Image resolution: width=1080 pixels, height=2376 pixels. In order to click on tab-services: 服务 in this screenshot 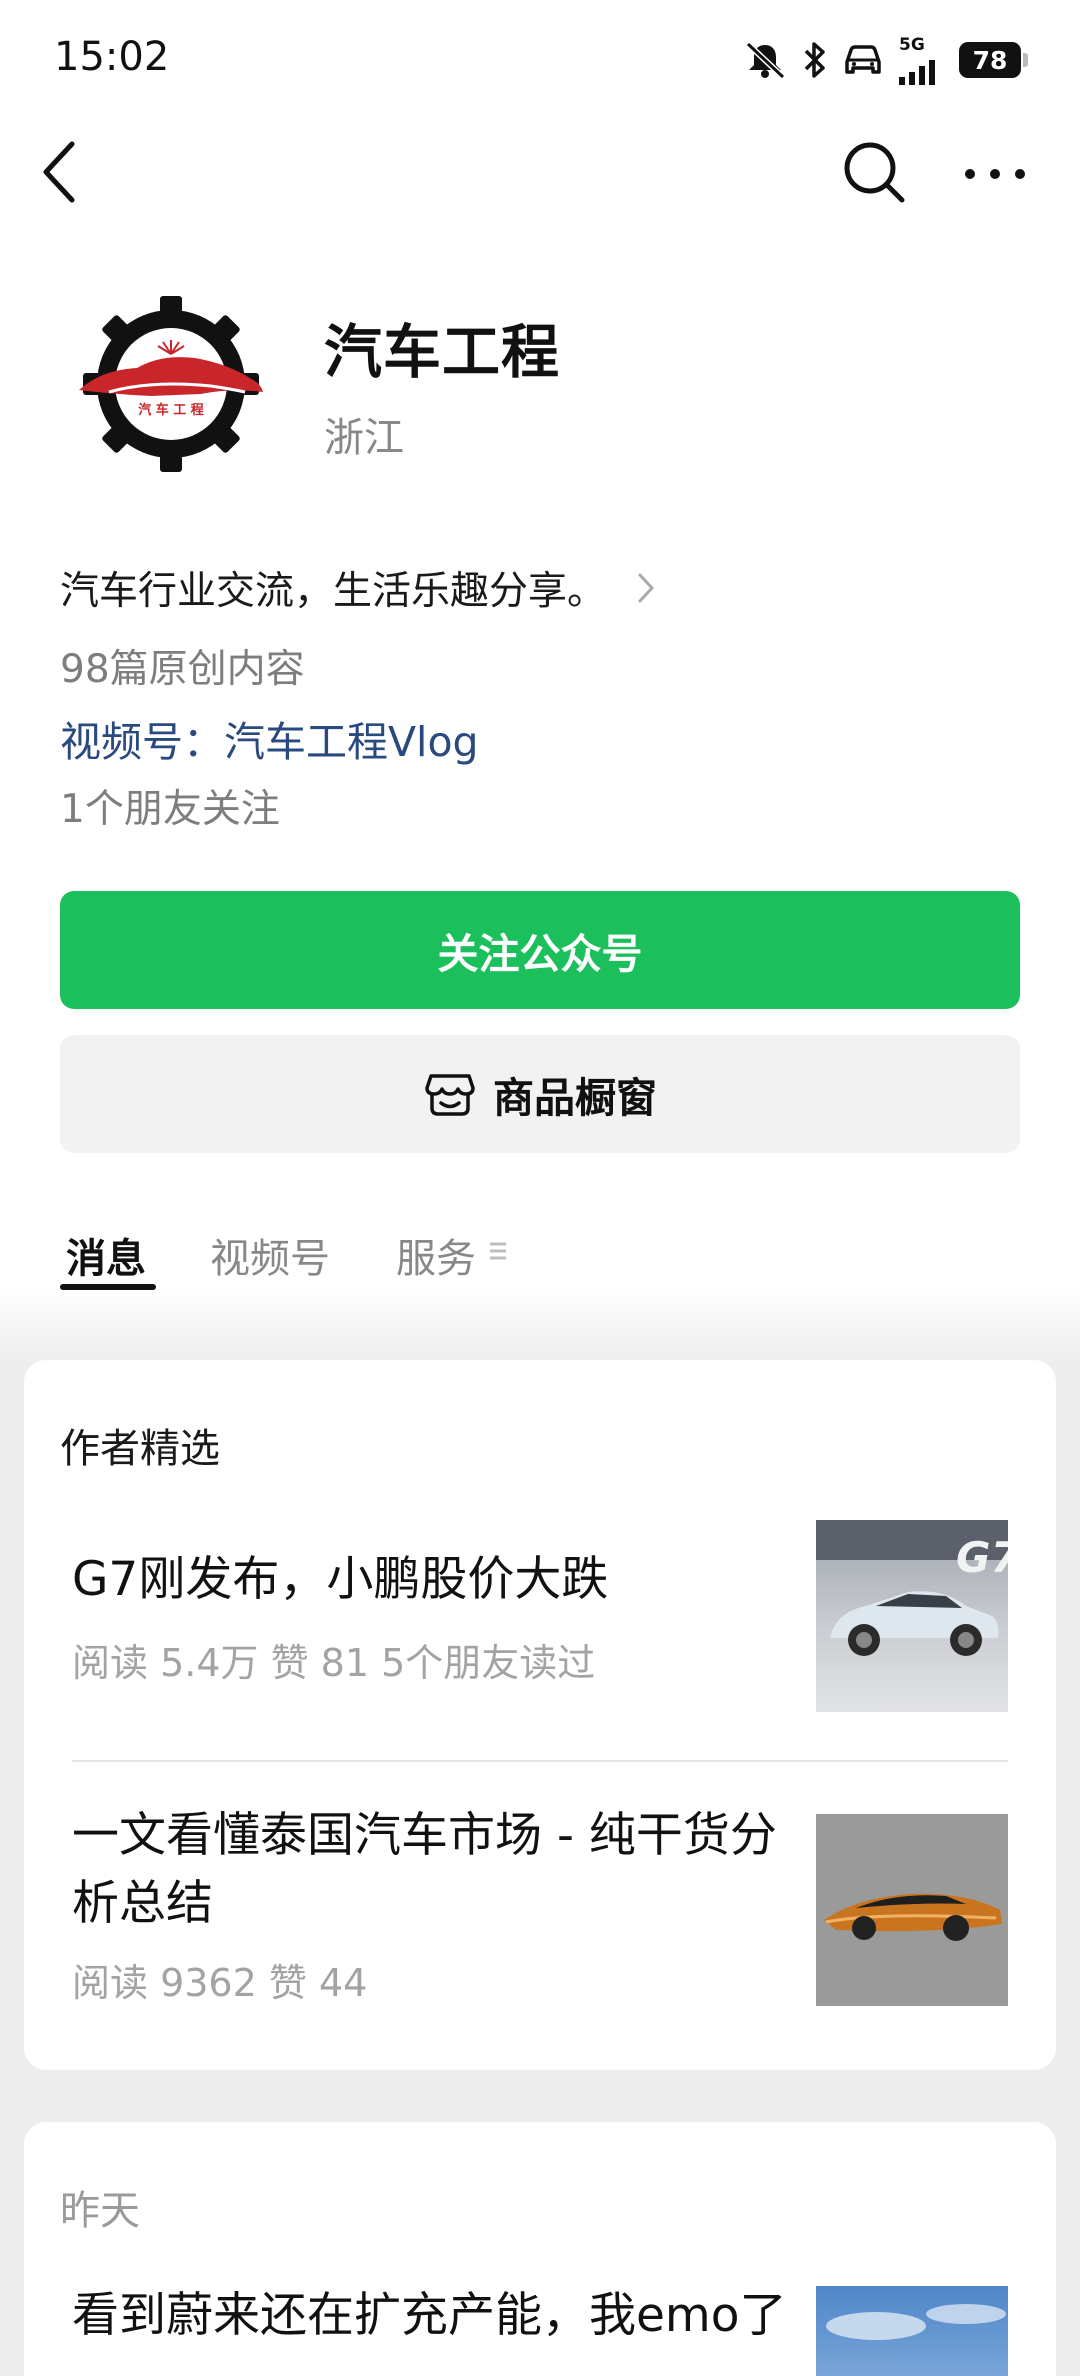, I will do `click(436, 1255)`.